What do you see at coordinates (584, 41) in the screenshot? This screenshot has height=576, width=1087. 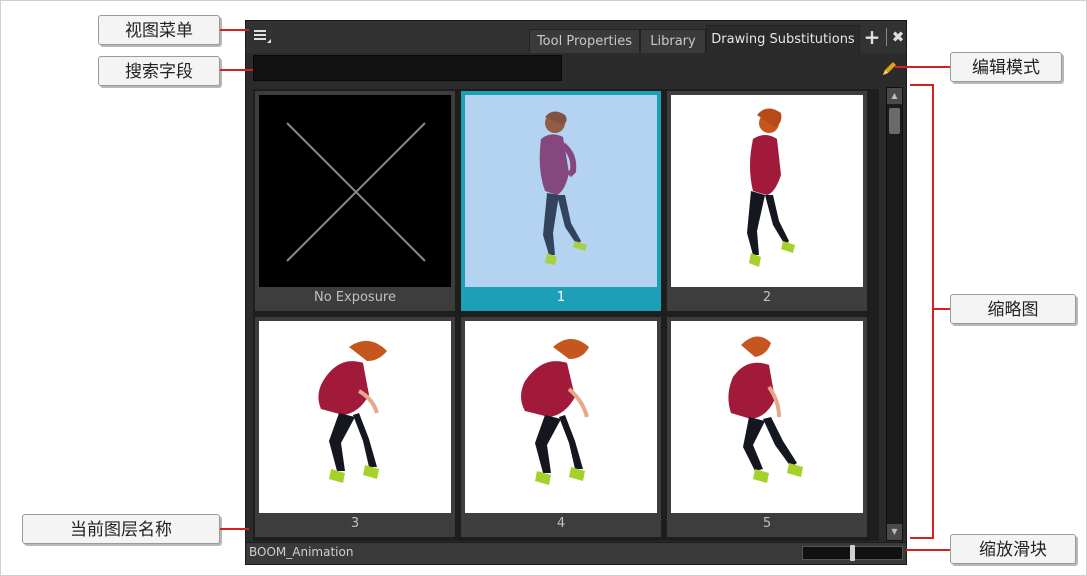 I see `tab-tool-properties: Tool Properties` at bounding box center [584, 41].